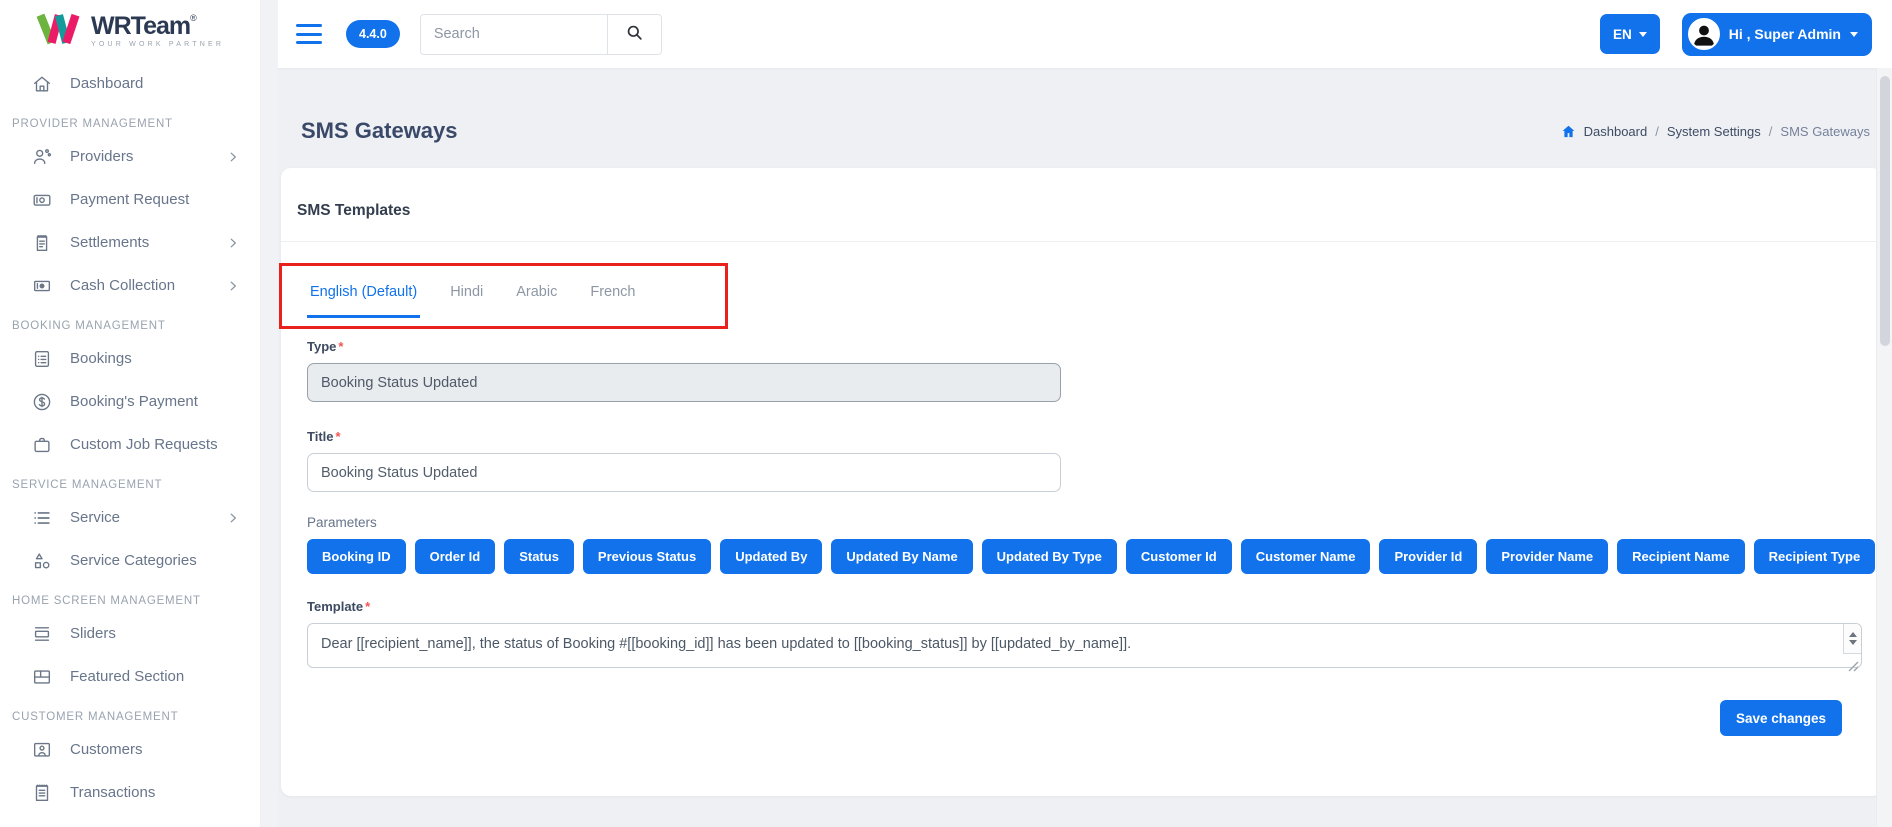  Describe the element at coordinates (1814, 556) in the screenshot. I see `param-button-recipient-type: Recipient Type` at that location.